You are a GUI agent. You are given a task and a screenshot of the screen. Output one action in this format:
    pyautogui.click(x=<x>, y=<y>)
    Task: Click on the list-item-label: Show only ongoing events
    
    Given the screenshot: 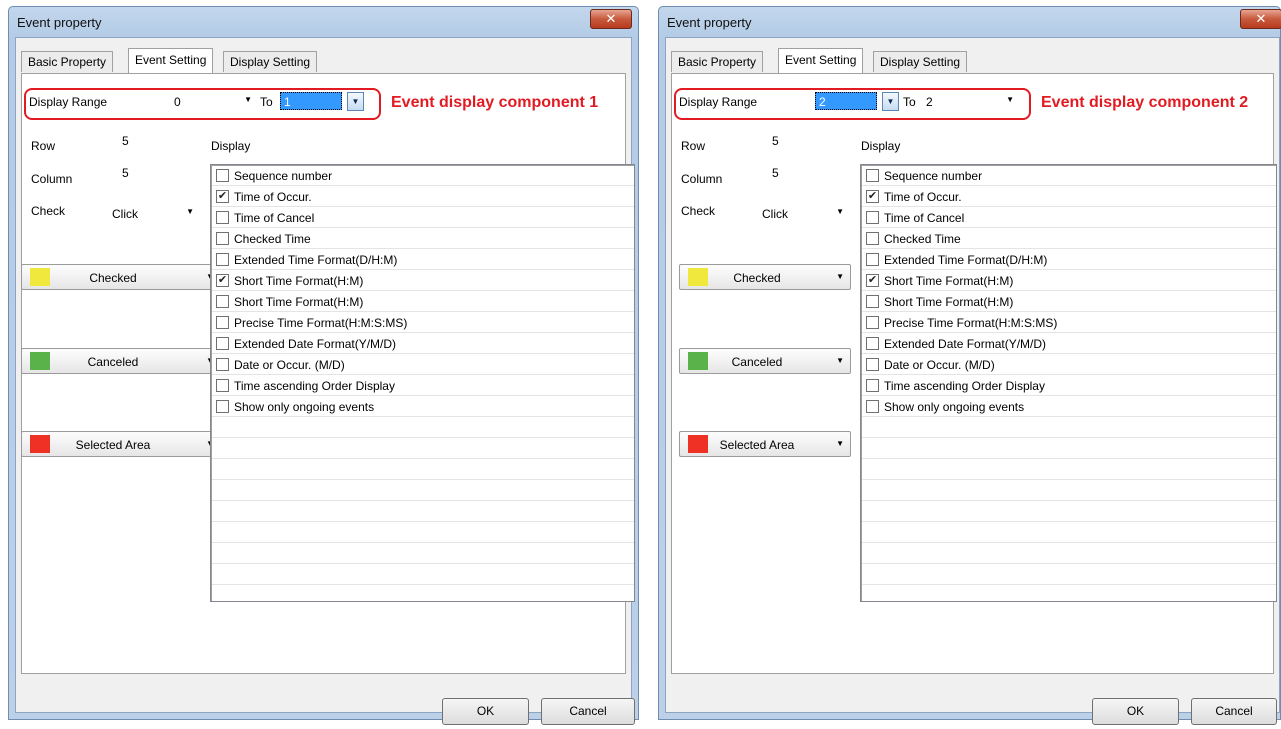 What is the action you would take?
    pyautogui.click(x=304, y=407)
    